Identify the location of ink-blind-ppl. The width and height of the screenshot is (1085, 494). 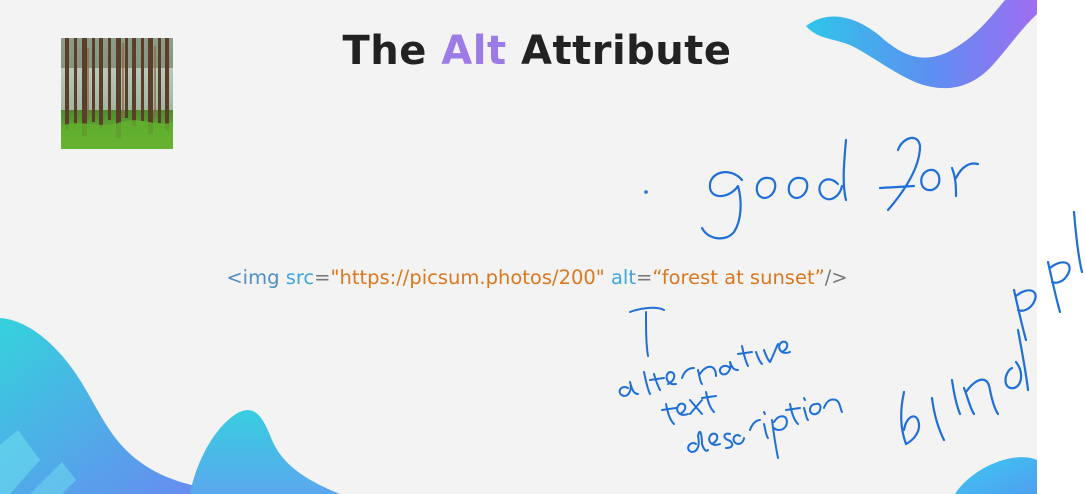
(992, 328).